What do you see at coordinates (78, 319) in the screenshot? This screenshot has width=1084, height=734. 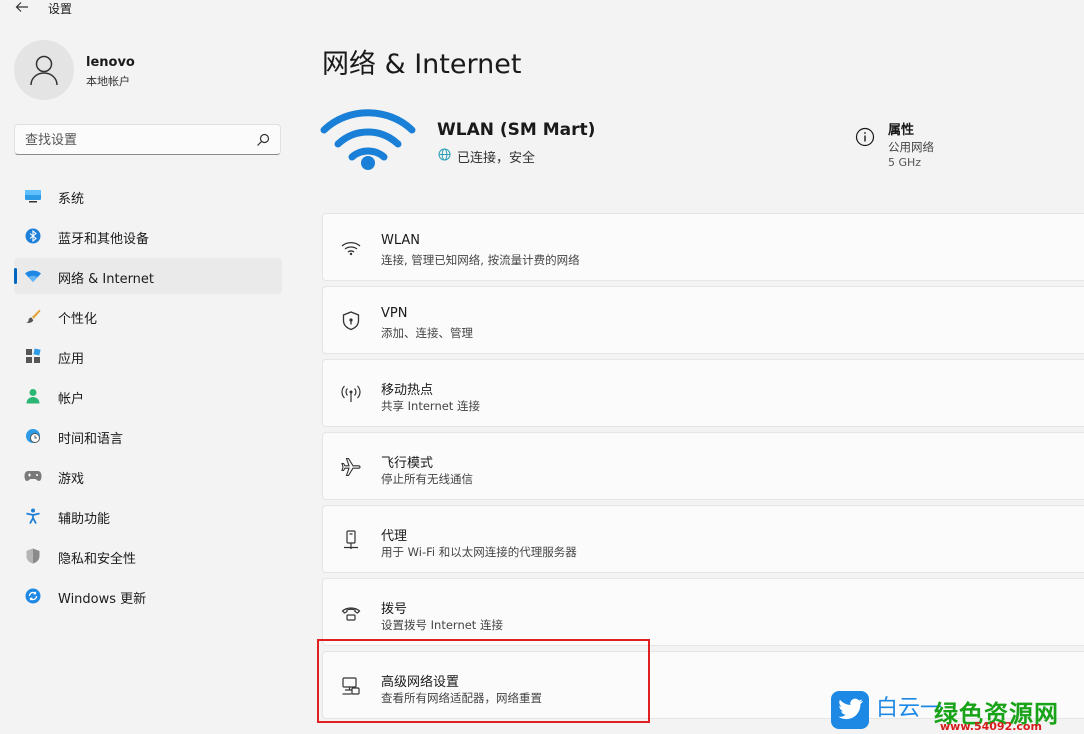 I see `sidebar-item-label: 个性化` at bounding box center [78, 319].